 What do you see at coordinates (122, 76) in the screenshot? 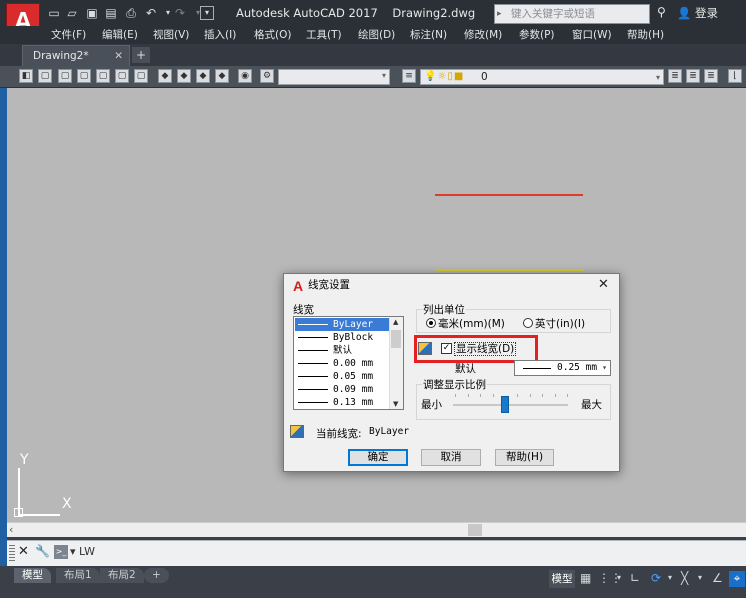
I see `view-front-icon: ▢` at bounding box center [122, 76].